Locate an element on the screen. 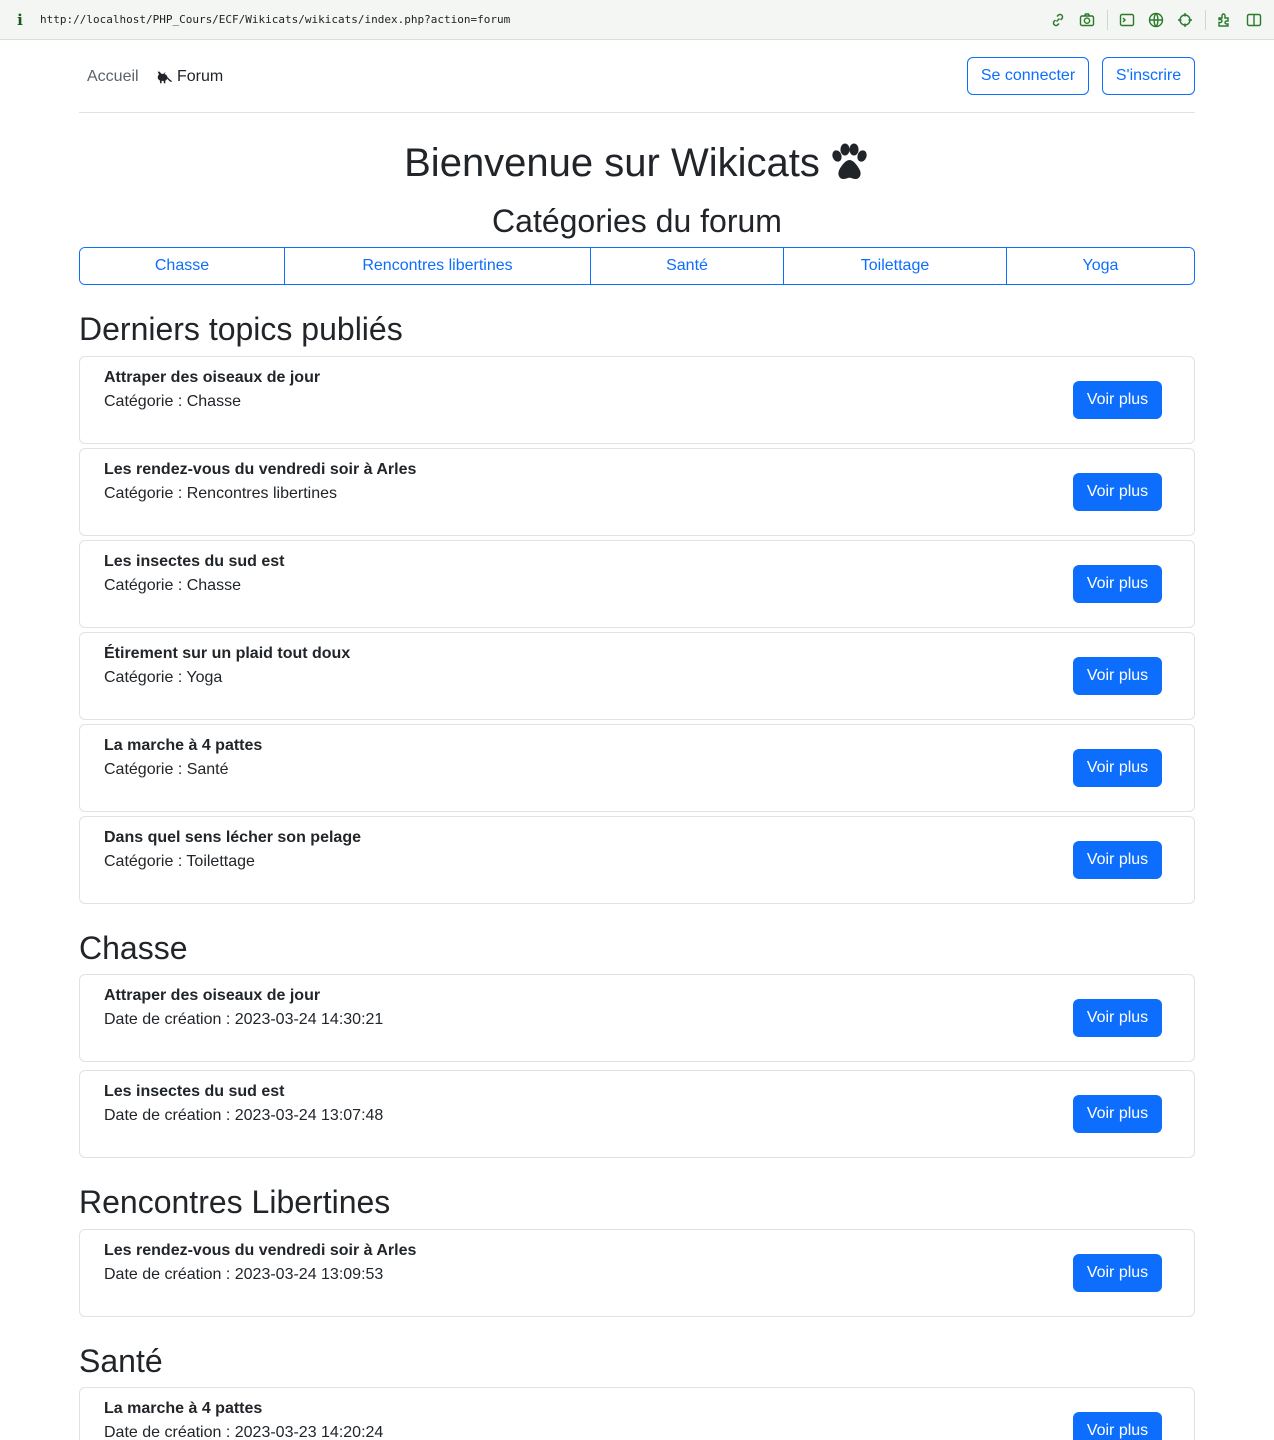 This screenshot has height=1440, width=1274. nav-link-forum: Forum is located at coordinates (189, 77).